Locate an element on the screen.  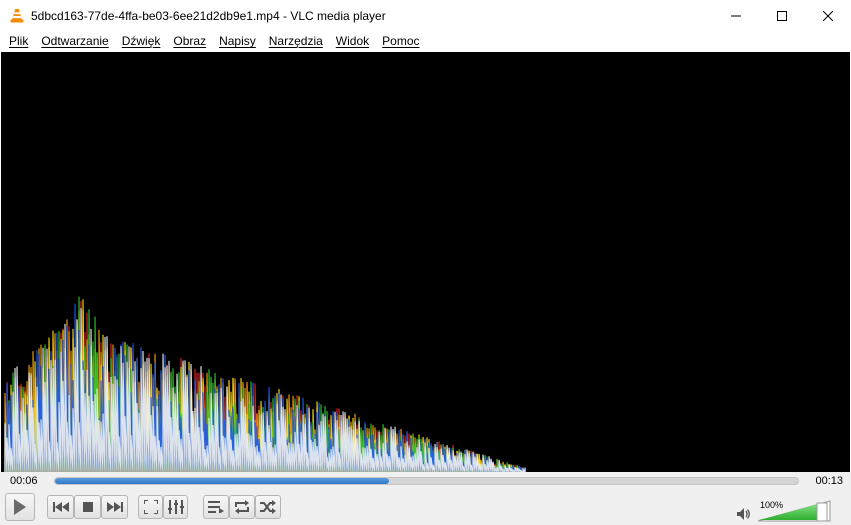
play-icon is located at coordinates (20, 507).